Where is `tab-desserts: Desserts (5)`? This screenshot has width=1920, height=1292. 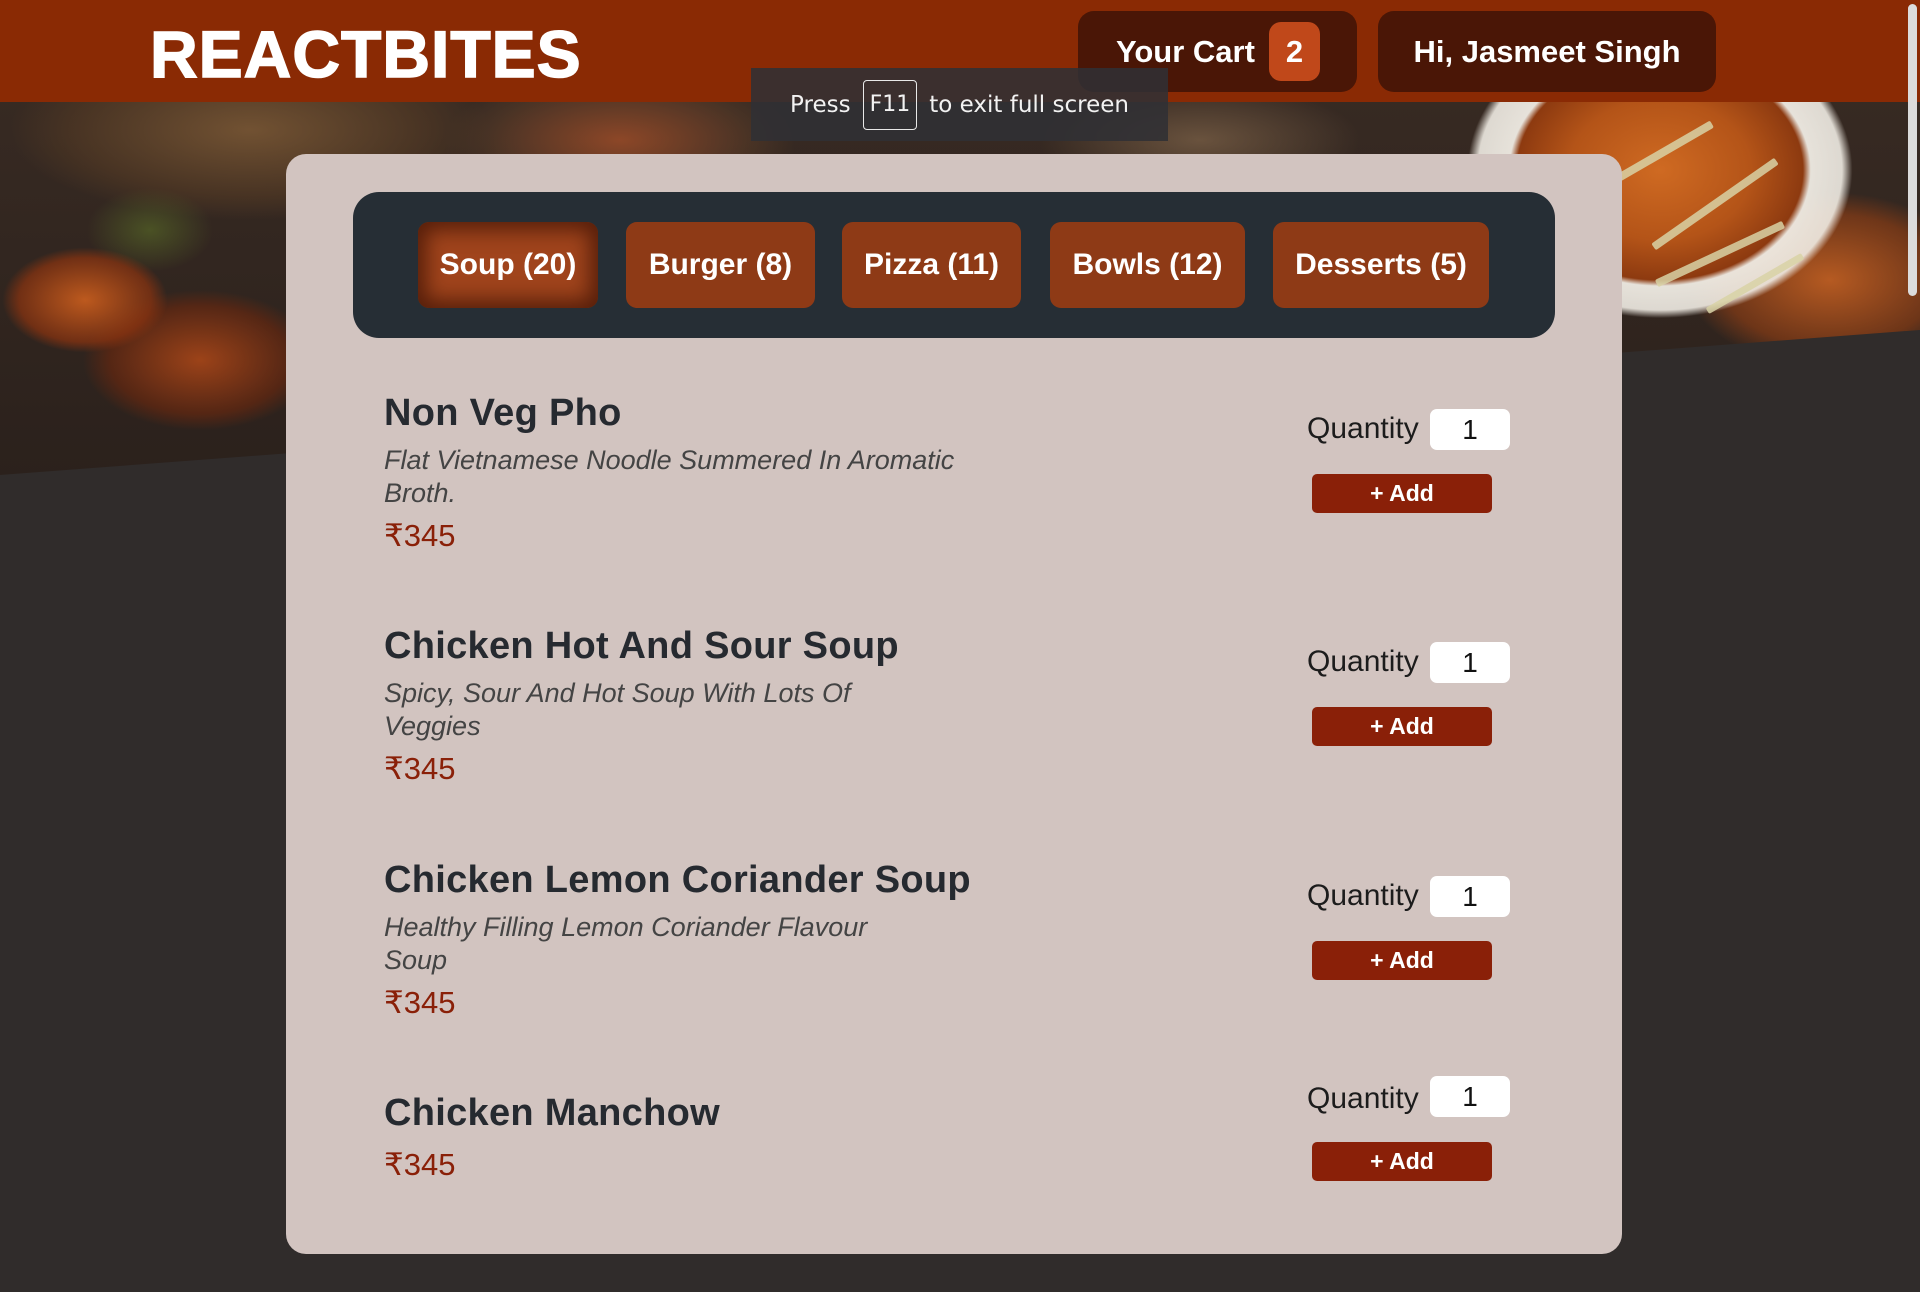
tab-desserts: Desserts (5) is located at coordinates (1381, 265).